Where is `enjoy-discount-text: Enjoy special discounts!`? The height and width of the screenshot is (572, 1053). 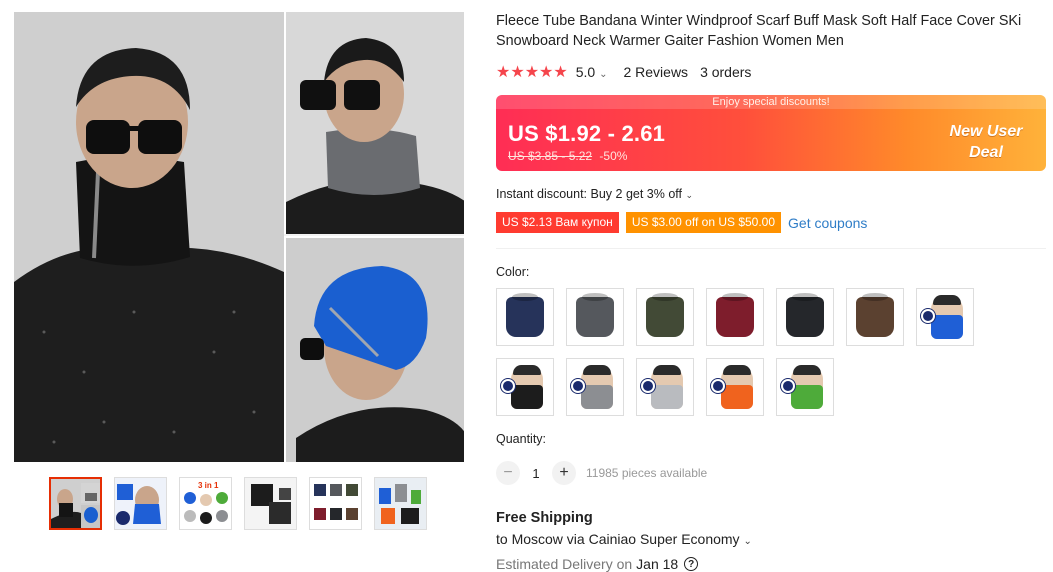 enjoy-discount-text: Enjoy special discounts! is located at coordinates (771, 102).